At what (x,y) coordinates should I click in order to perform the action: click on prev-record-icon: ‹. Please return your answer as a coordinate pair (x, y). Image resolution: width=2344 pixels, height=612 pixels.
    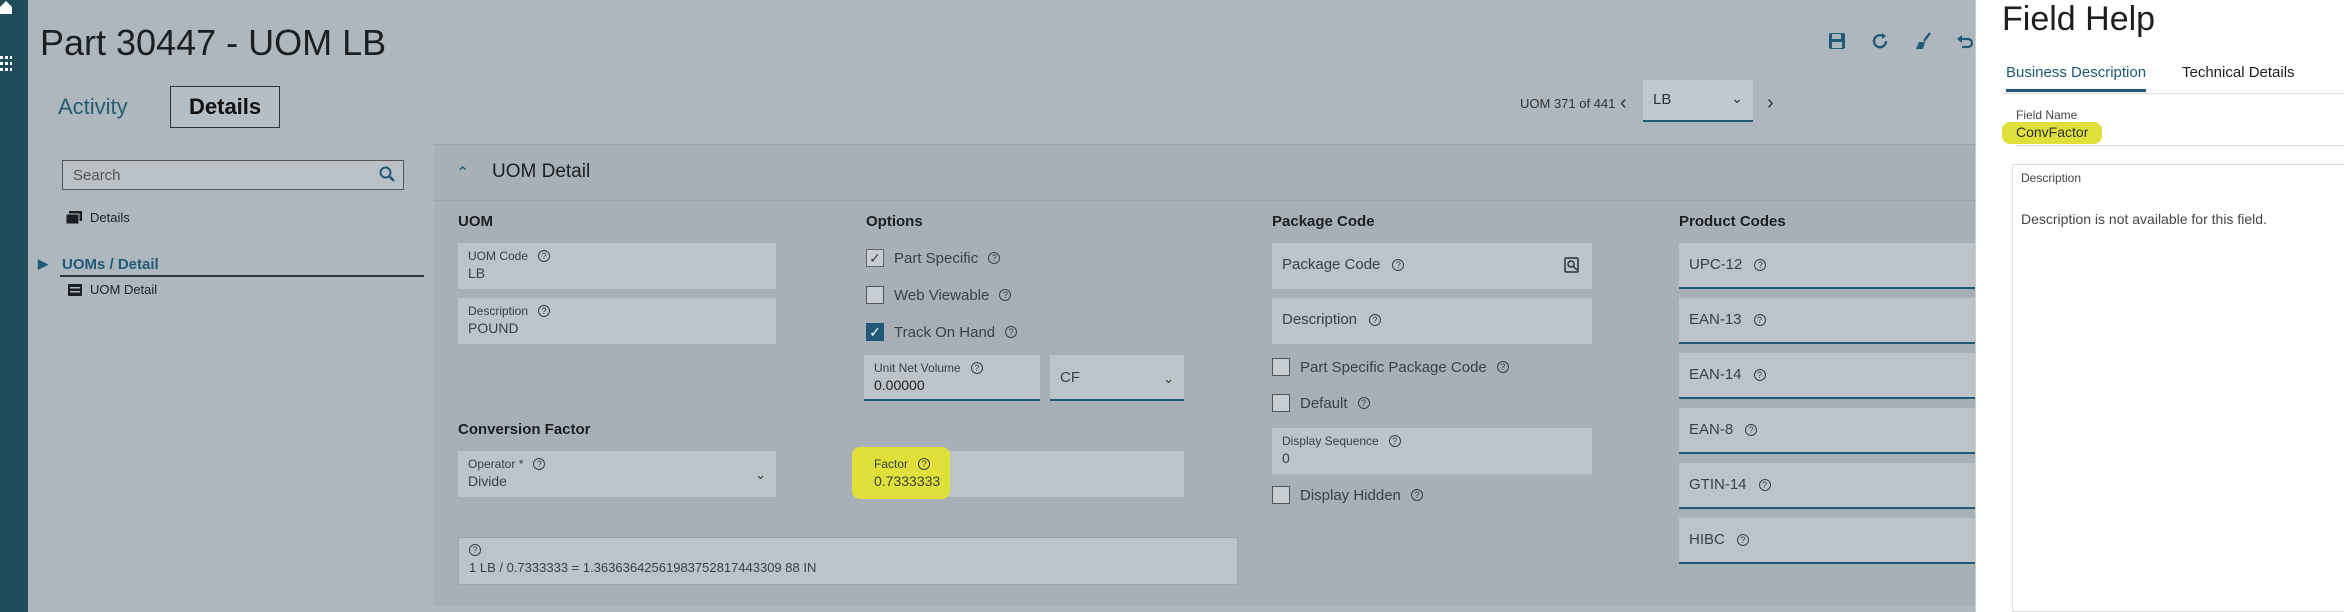
    Looking at the image, I should click on (1623, 103).